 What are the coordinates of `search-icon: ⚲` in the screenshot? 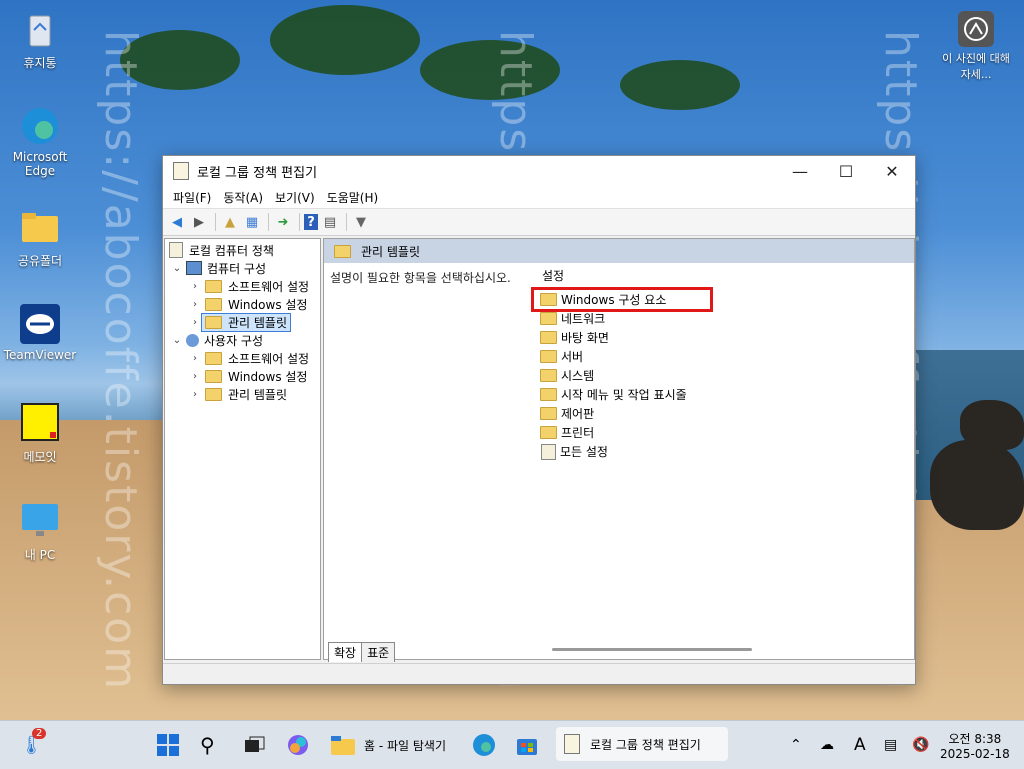 It's located at (207, 745).